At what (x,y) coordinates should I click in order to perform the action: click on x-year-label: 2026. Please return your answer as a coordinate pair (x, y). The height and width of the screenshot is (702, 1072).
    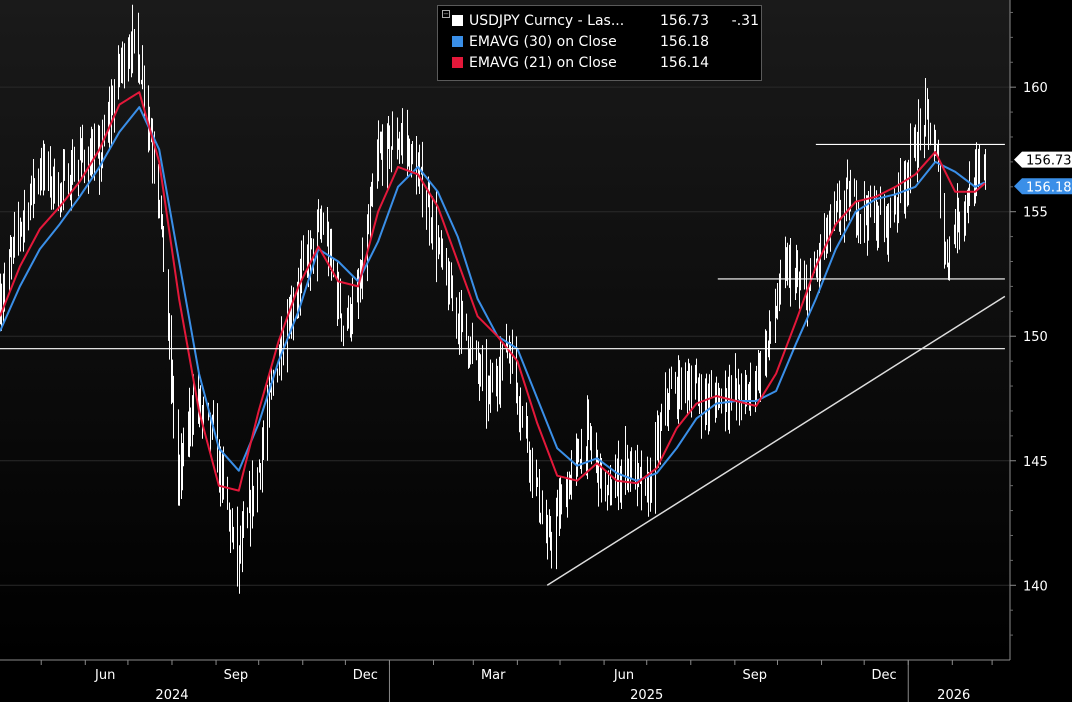
    Looking at the image, I should click on (953, 695).